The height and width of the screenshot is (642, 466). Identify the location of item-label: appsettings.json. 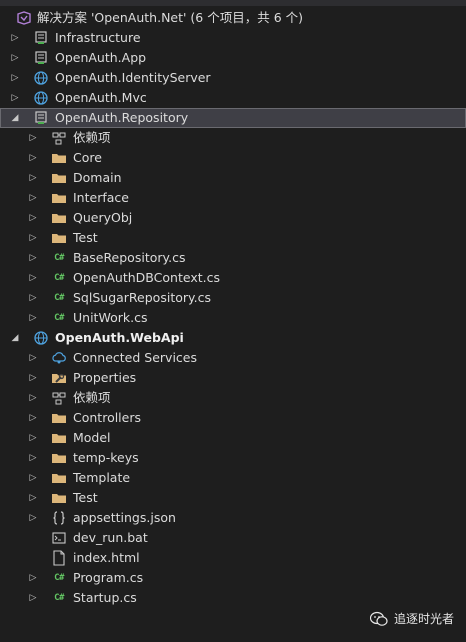
(124, 517).